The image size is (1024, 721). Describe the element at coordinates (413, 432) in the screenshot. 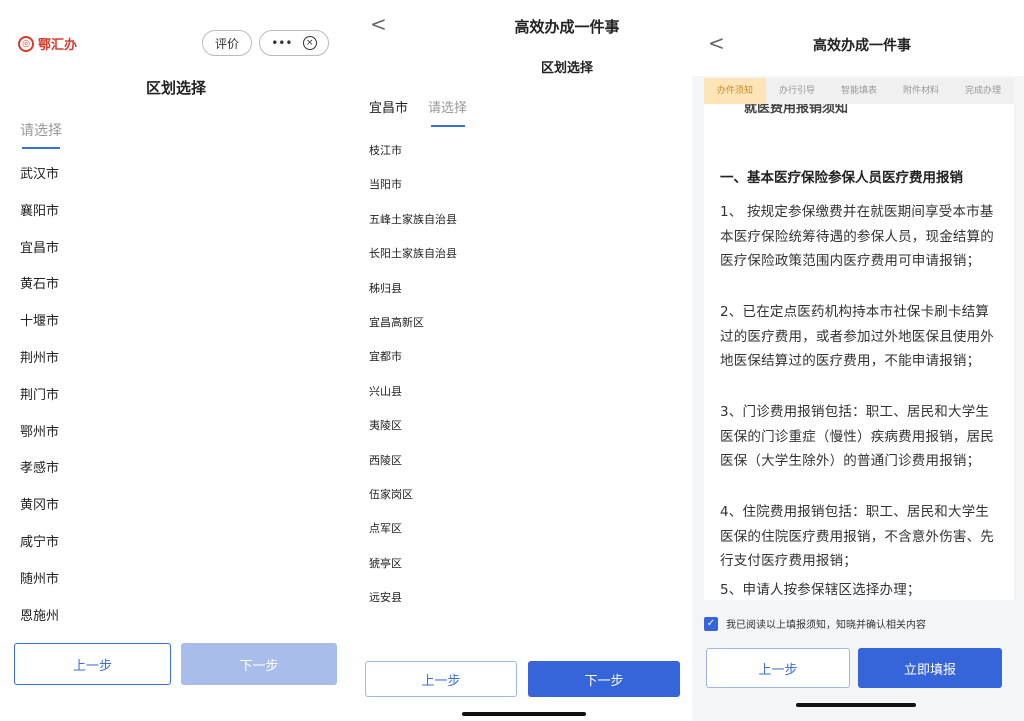

I see `district-item: 夷陵区` at that location.